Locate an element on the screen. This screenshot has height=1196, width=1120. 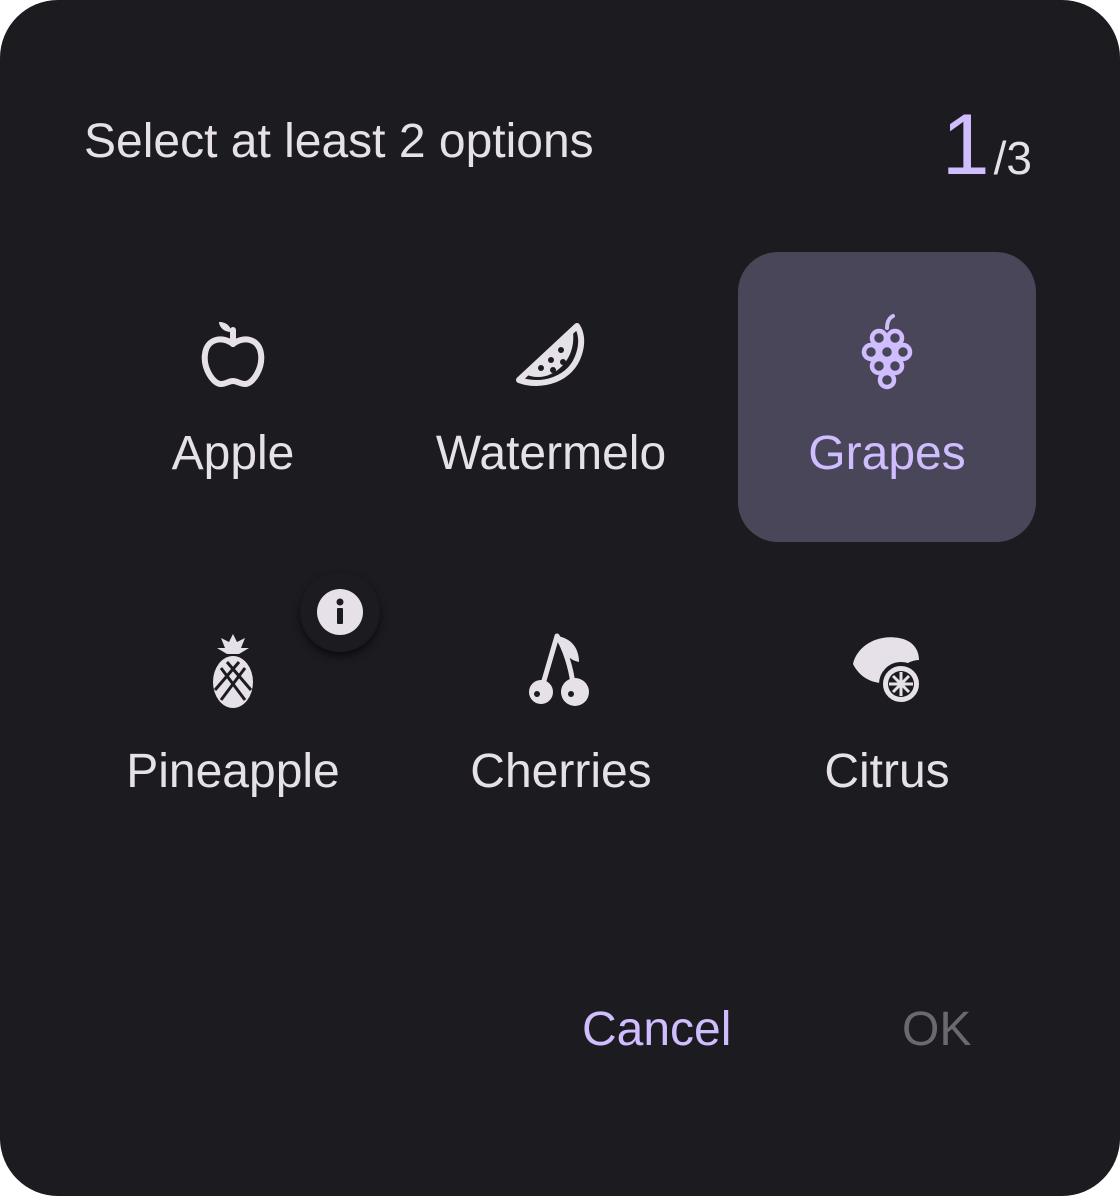
watermelon-icon is located at coordinates (550, 354).